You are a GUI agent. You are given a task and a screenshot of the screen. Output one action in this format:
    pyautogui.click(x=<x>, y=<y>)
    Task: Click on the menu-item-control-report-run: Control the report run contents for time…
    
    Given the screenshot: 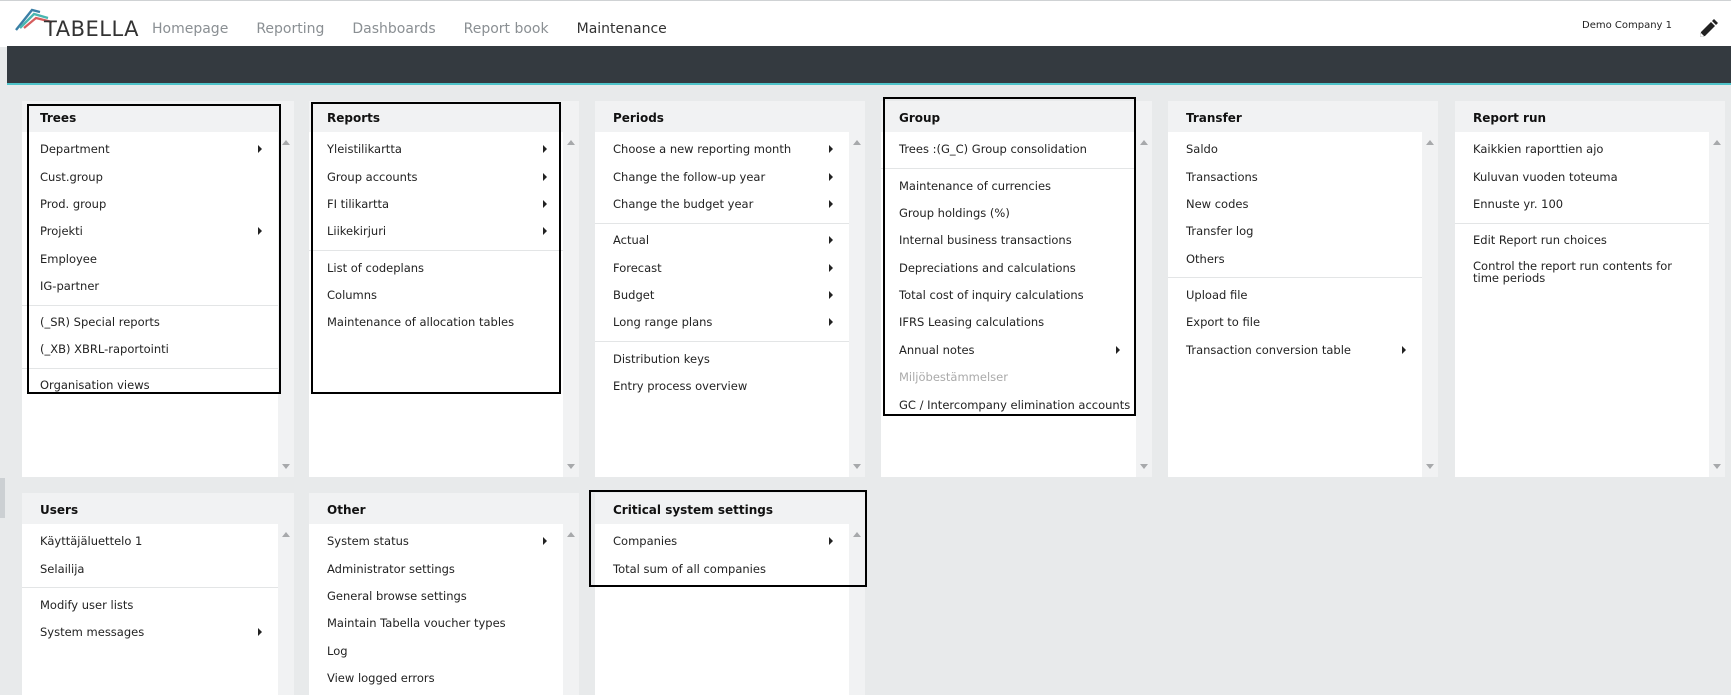 What is the action you would take?
    pyautogui.click(x=1585, y=273)
    